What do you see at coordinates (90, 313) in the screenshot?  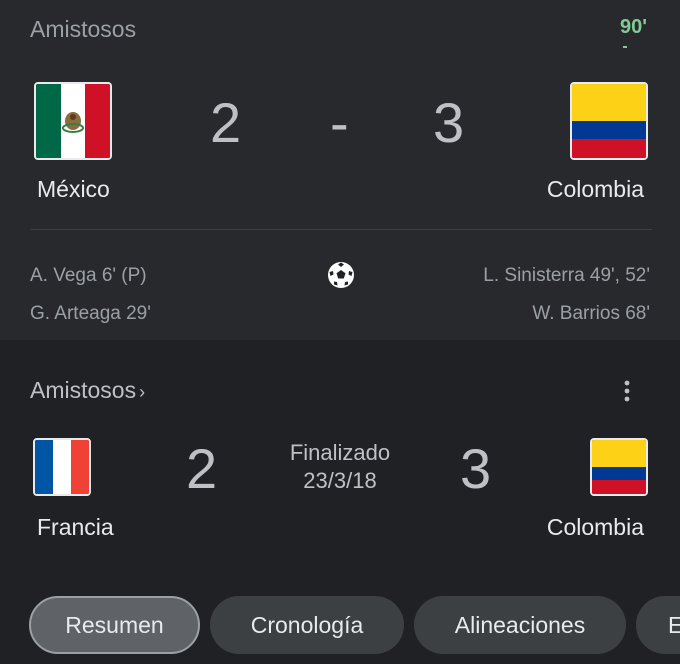 I see `home-scorer-2: G. Arteaga 29'` at bounding box center [90, 313].